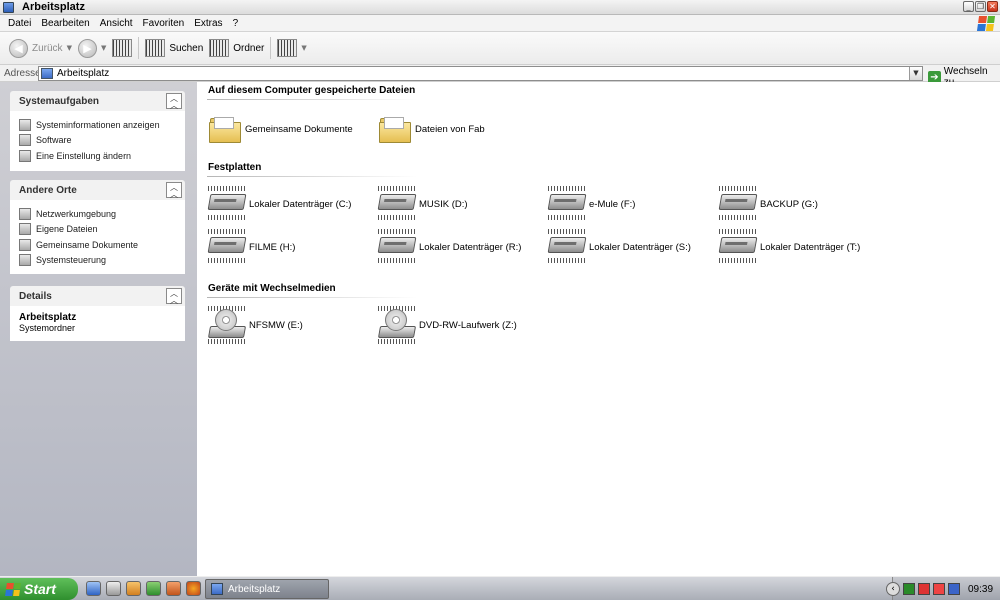 This screenshot has width=1000, height=600. Describe the element at coordinates (25, 124) in the screenshot. I see `system-info-icon` at that location.